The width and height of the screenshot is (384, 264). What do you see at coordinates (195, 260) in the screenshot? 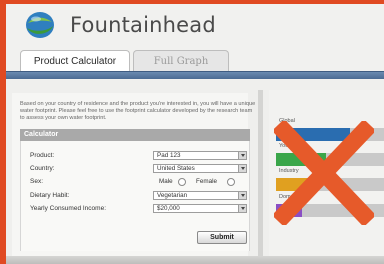
I see `footer-band` at bounding box center [195, 260].